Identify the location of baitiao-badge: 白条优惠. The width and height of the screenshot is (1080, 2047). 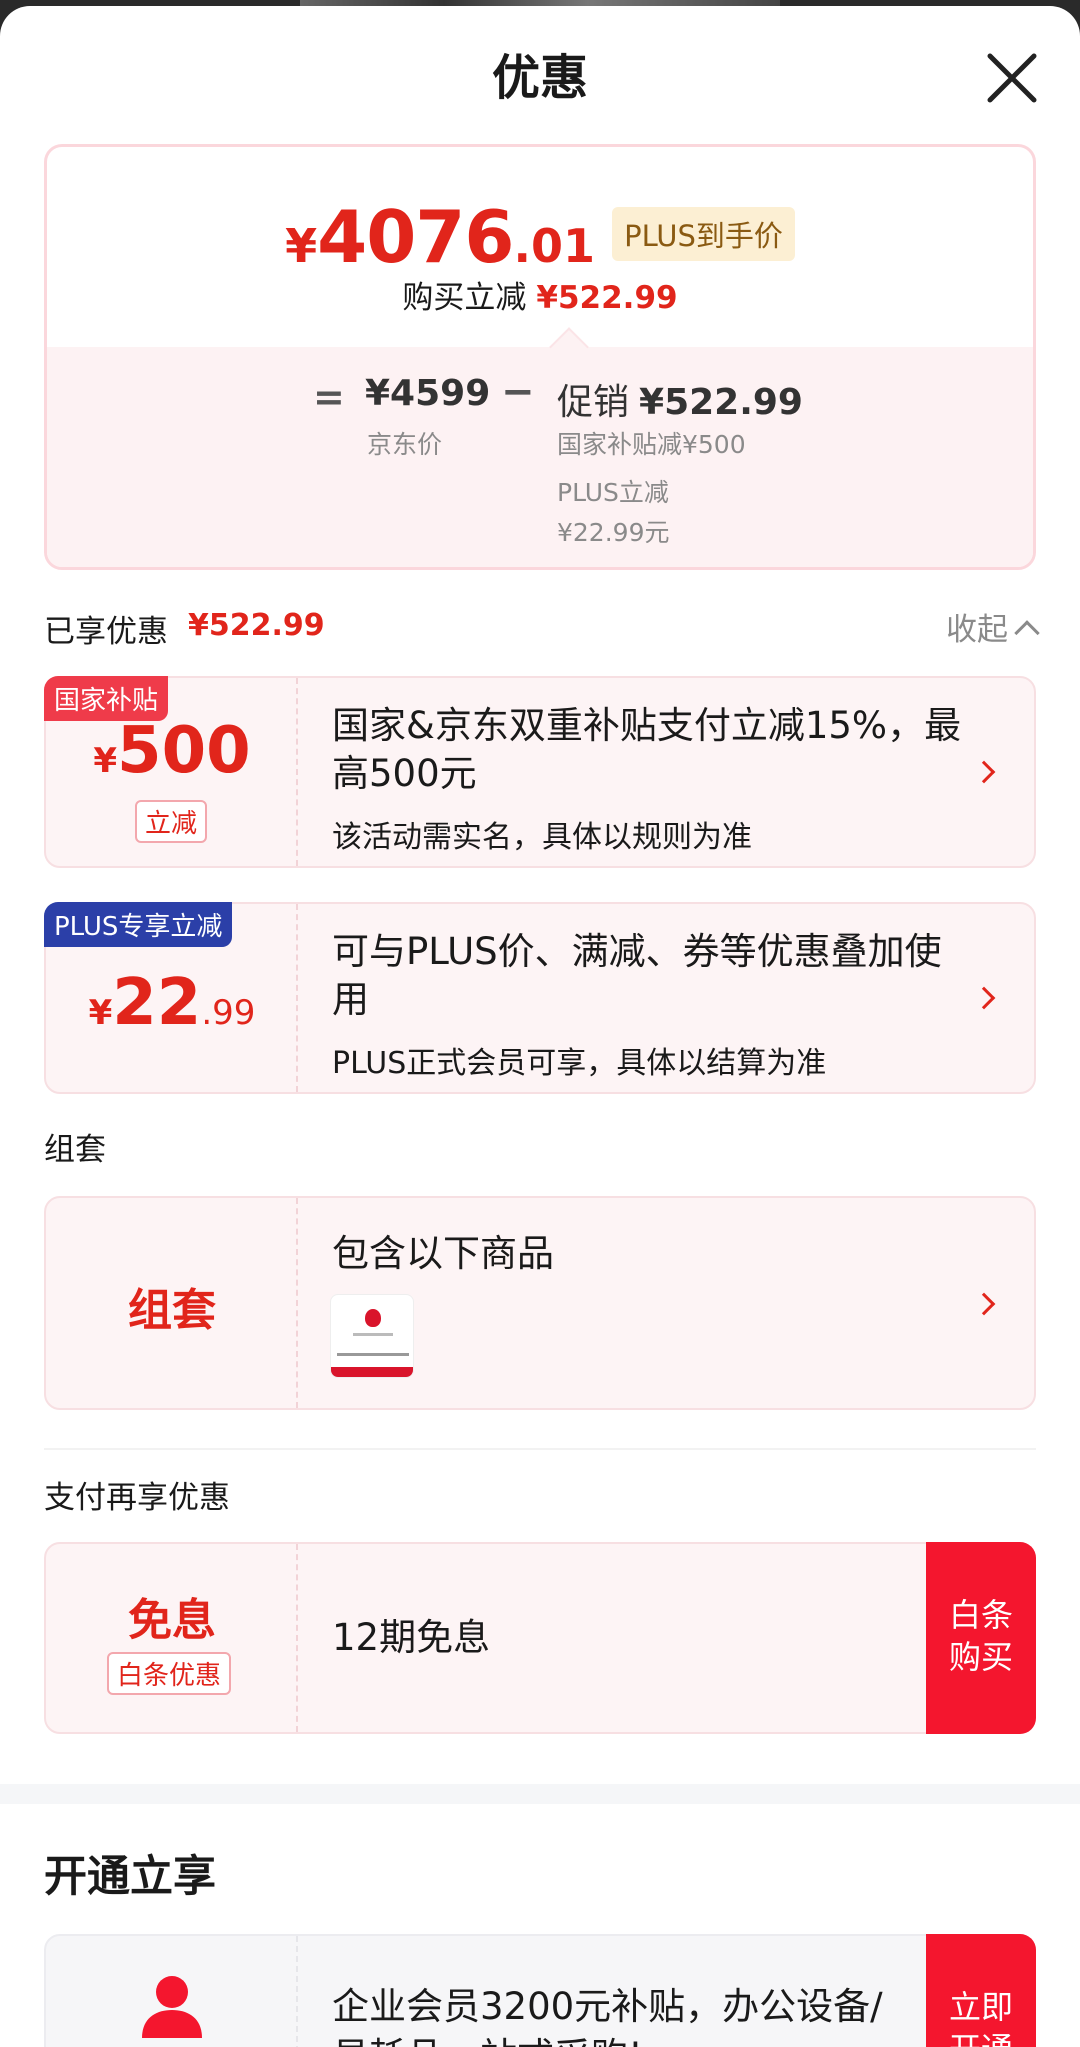
(169, 1673).